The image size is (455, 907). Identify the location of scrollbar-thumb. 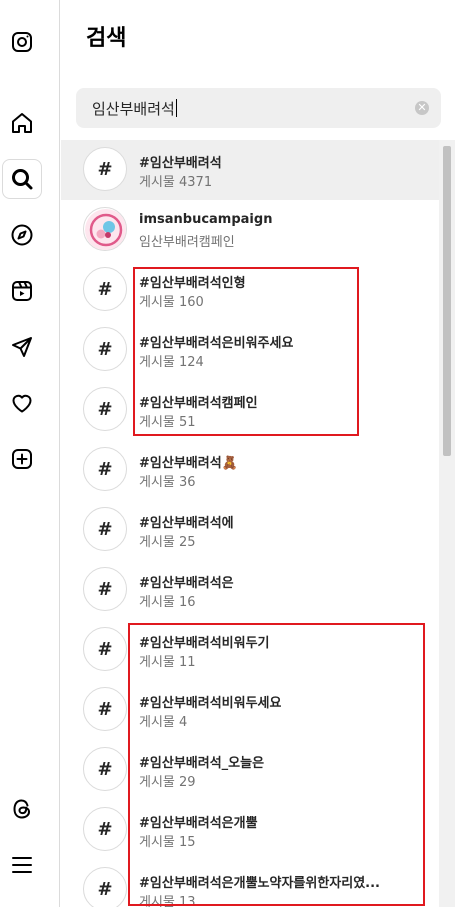
(447, 301).